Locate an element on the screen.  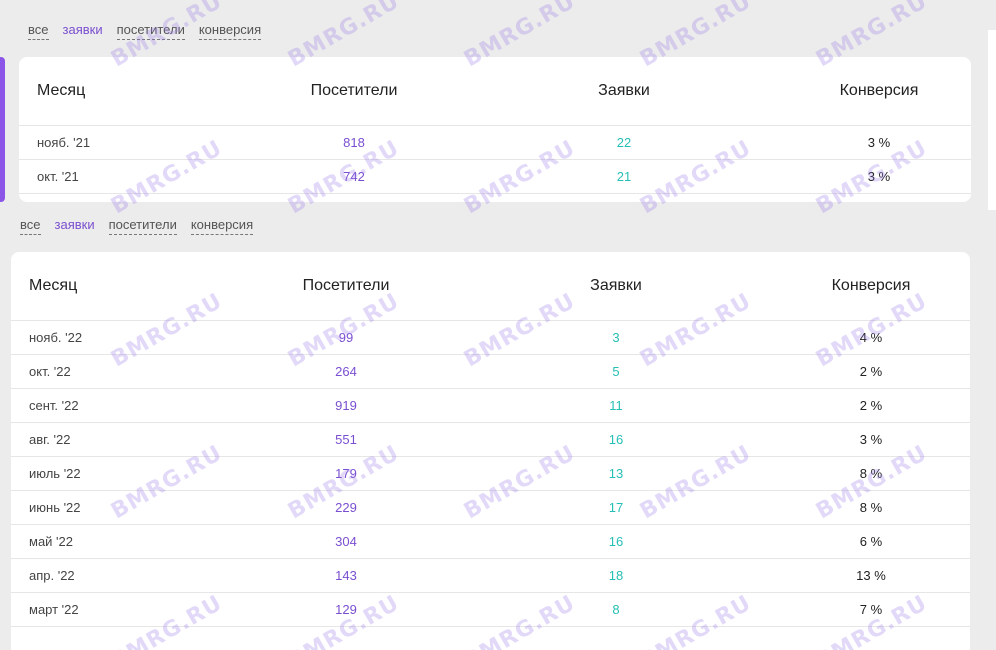
month-cell: июнь '22 is located at coordinates (55, 507).